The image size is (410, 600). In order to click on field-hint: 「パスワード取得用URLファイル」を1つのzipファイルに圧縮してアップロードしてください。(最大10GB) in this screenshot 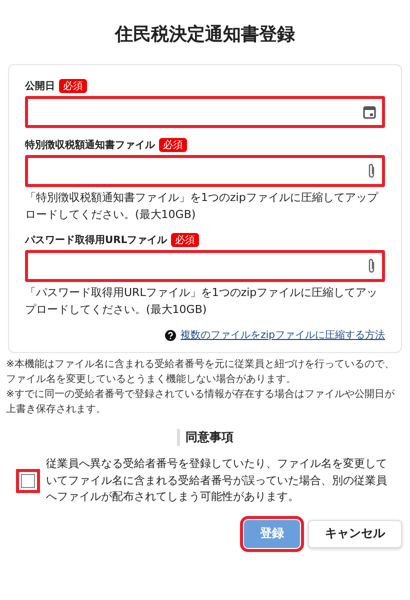, I will do `click(202, 301)`.